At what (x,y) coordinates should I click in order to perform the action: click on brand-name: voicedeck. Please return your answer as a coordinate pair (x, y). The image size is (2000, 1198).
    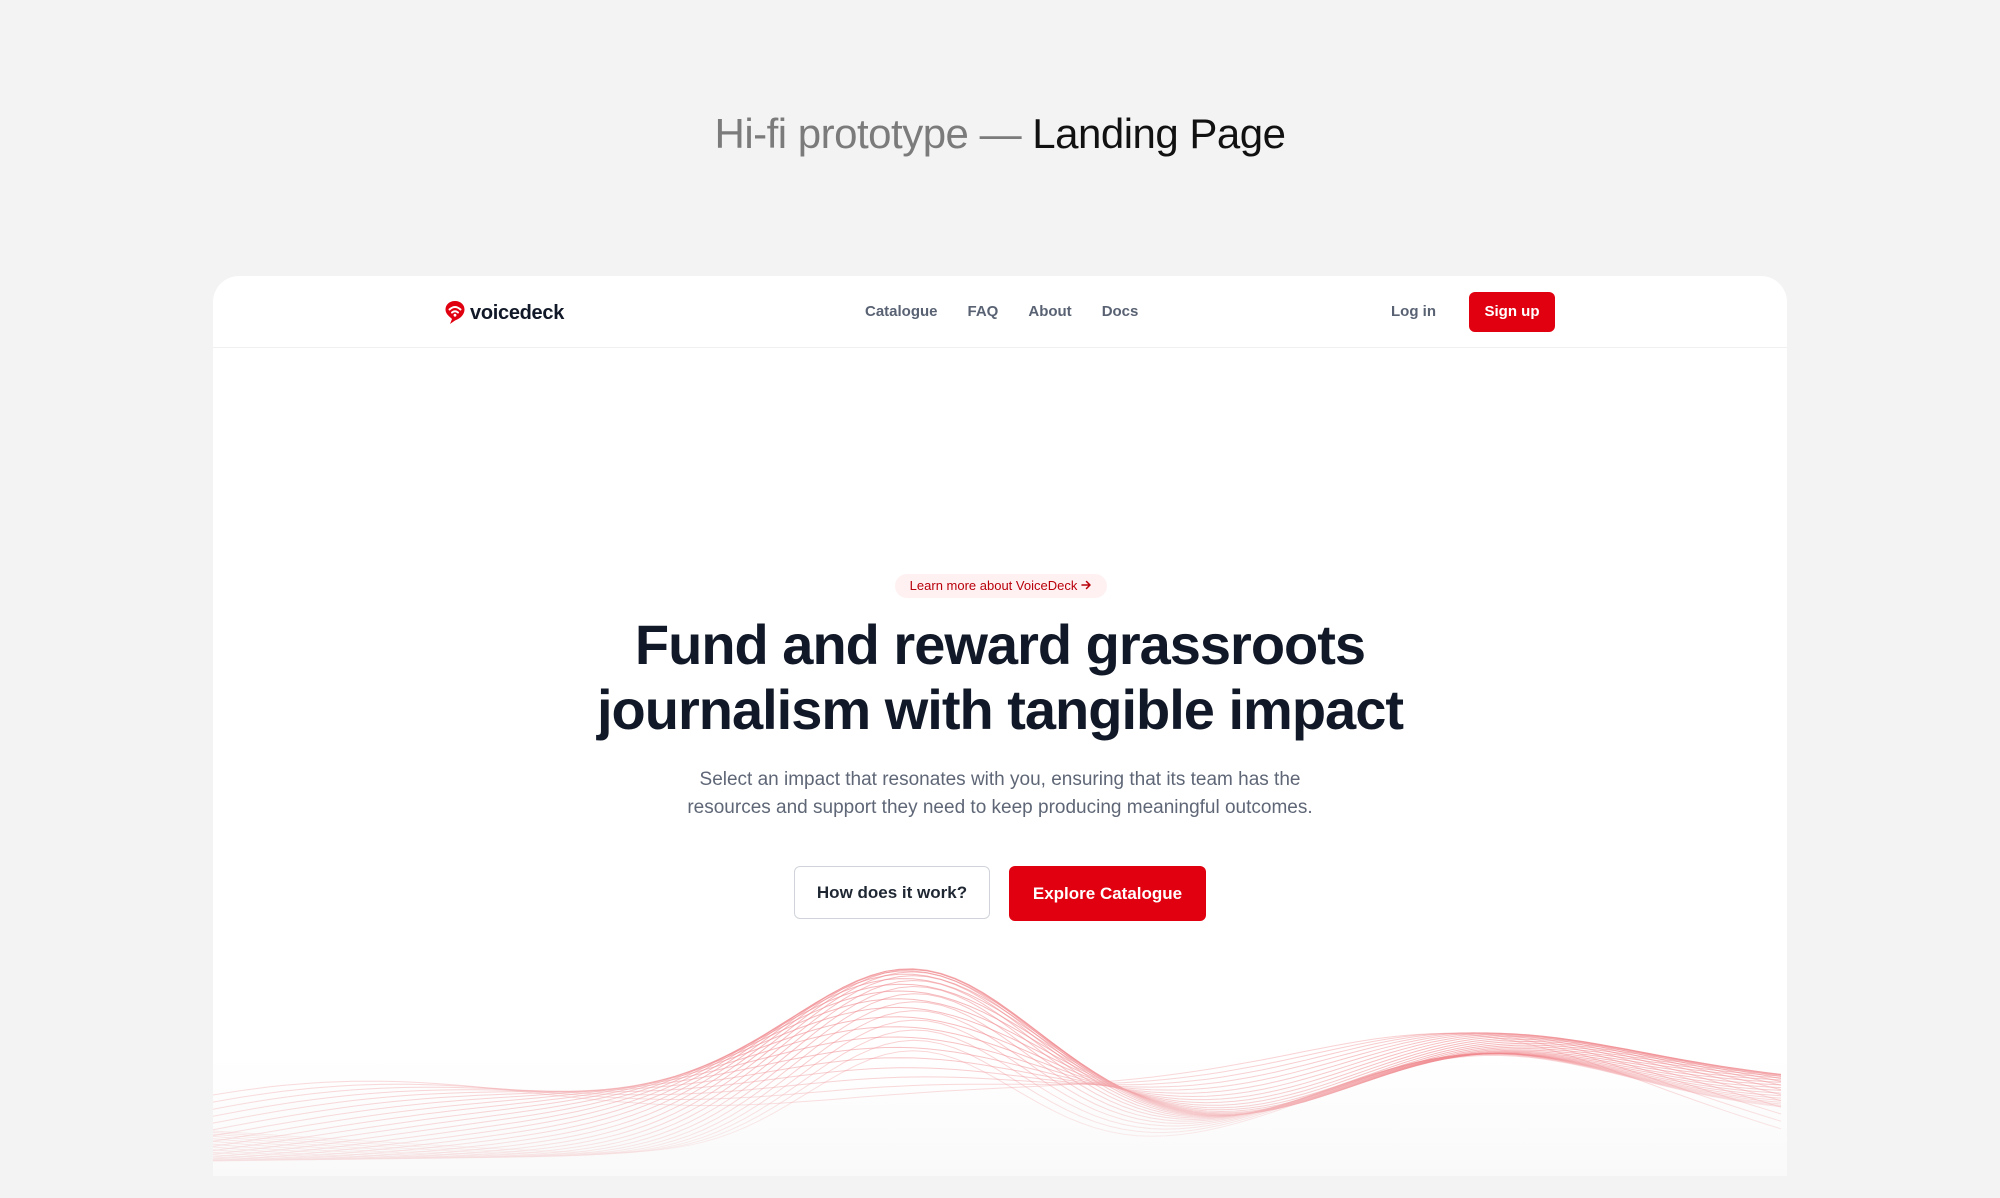
    Looking at the image, I should click on (517, 313).